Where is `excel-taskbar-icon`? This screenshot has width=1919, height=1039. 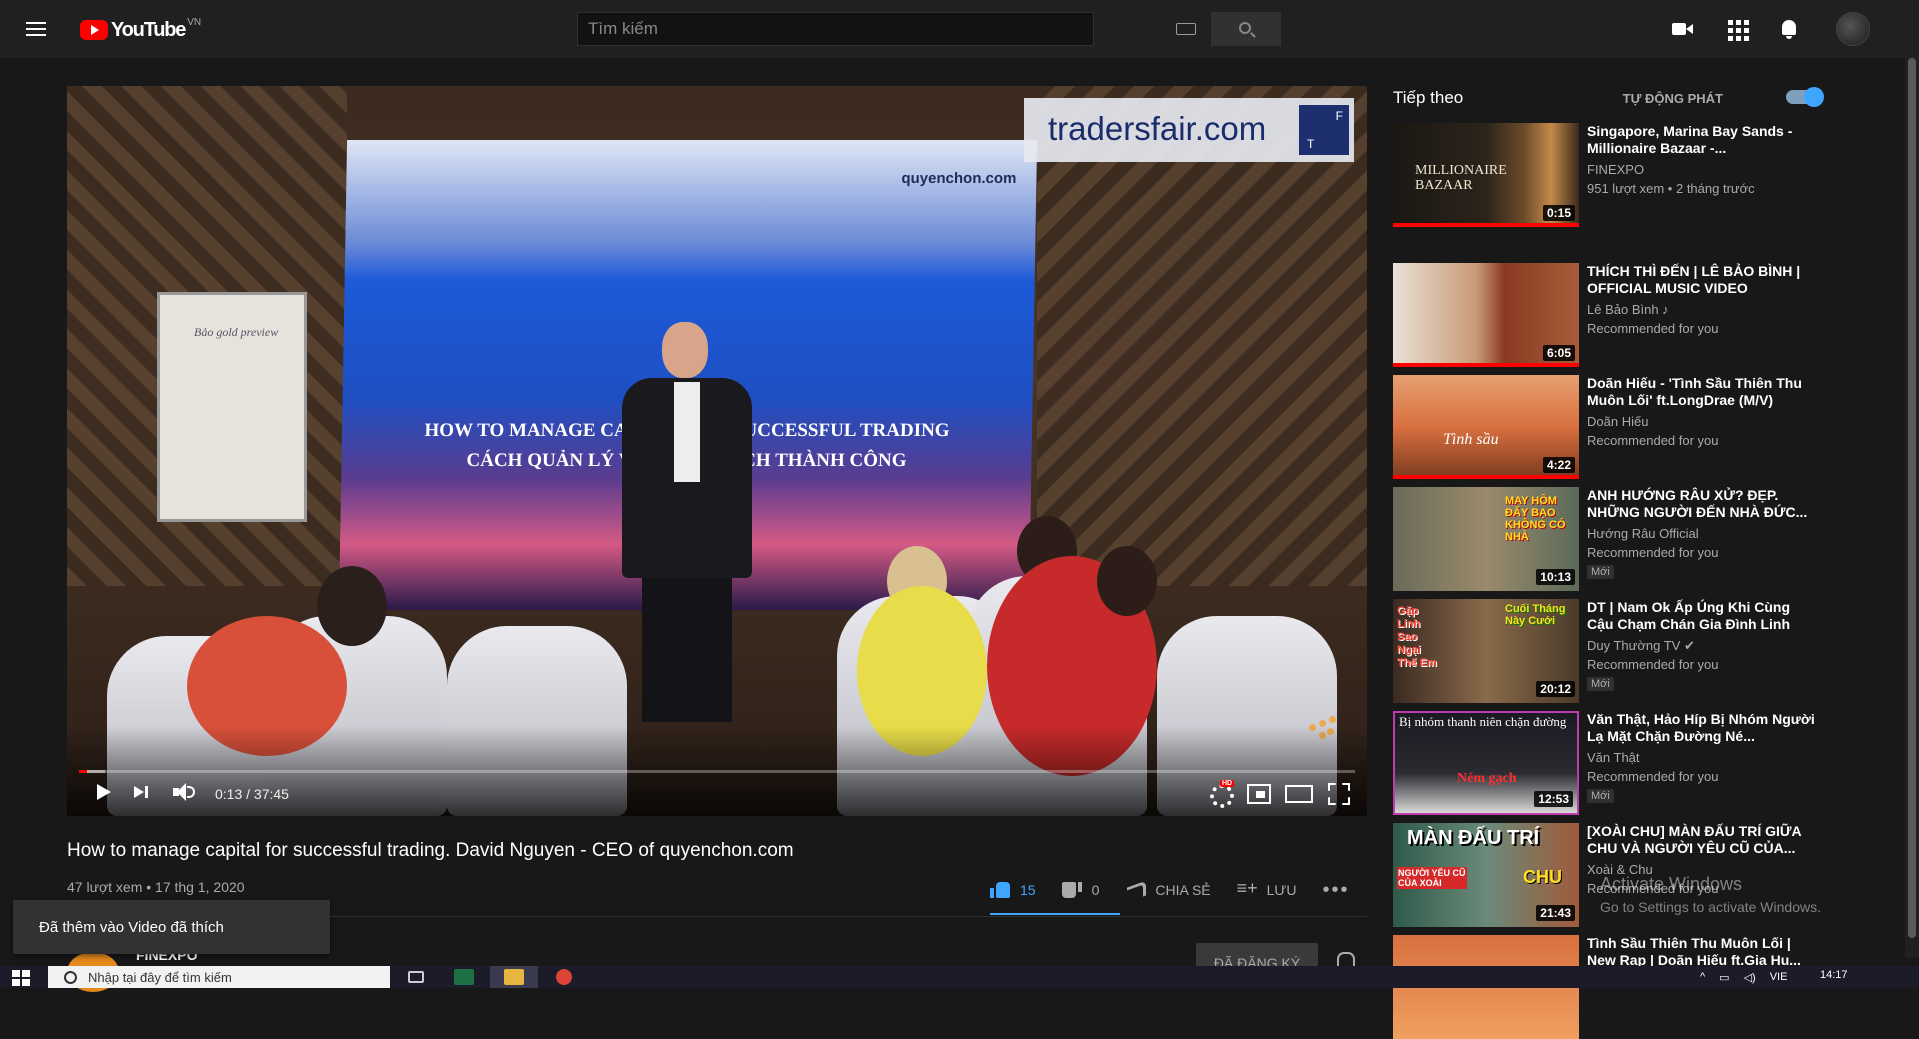
excel-taskbar-icon is located at coordinates (464, 977).